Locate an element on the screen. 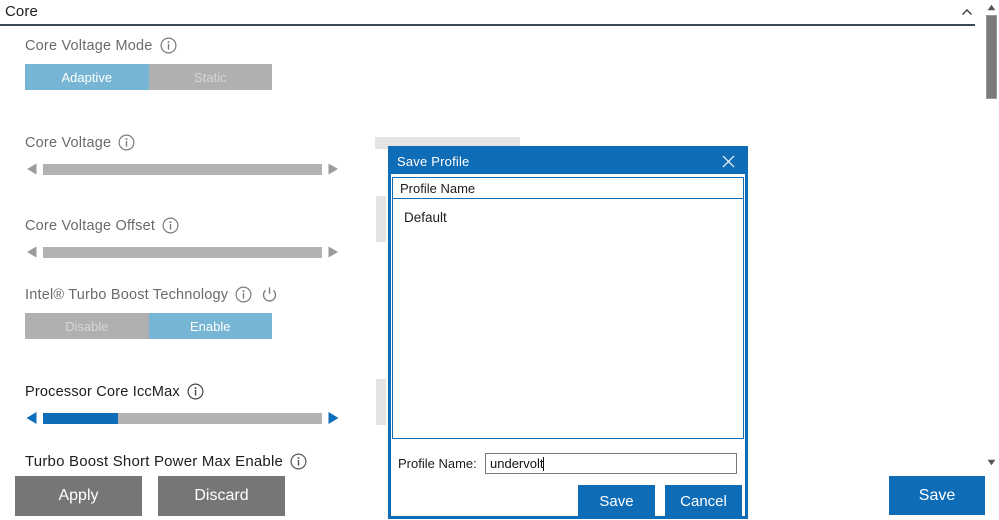 Image resolution: width=999 pixels, height=520 pixels. dialog-title: Save Profile is located at coordinates (433, 161).